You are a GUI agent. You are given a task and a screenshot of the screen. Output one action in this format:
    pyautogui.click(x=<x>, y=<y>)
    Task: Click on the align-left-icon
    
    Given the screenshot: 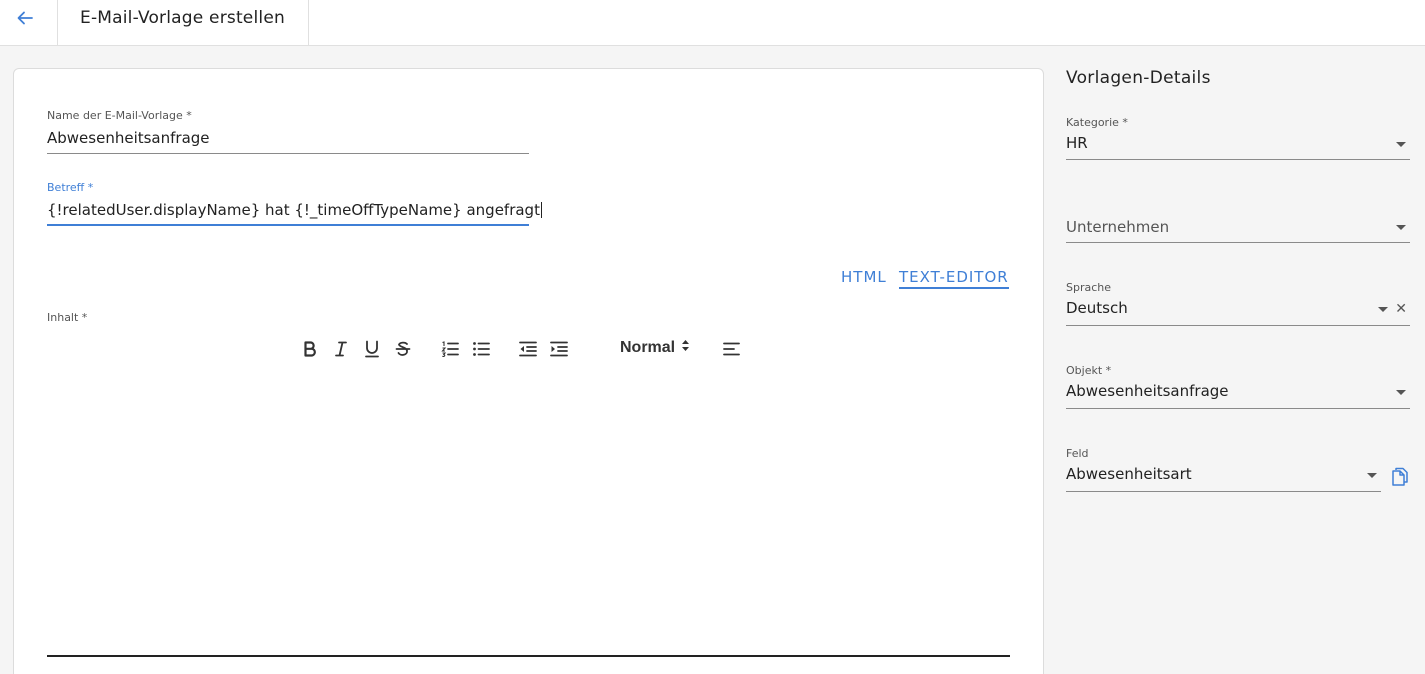 What is the action you would take?
    pyautogui.click(x=731, y=349)
    